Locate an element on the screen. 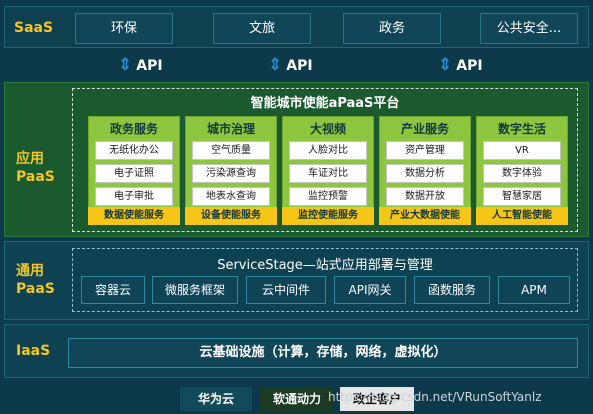 This screenshot has width=593, height=414. saas-item-government: 政务 is located at coordinates (392, 28).